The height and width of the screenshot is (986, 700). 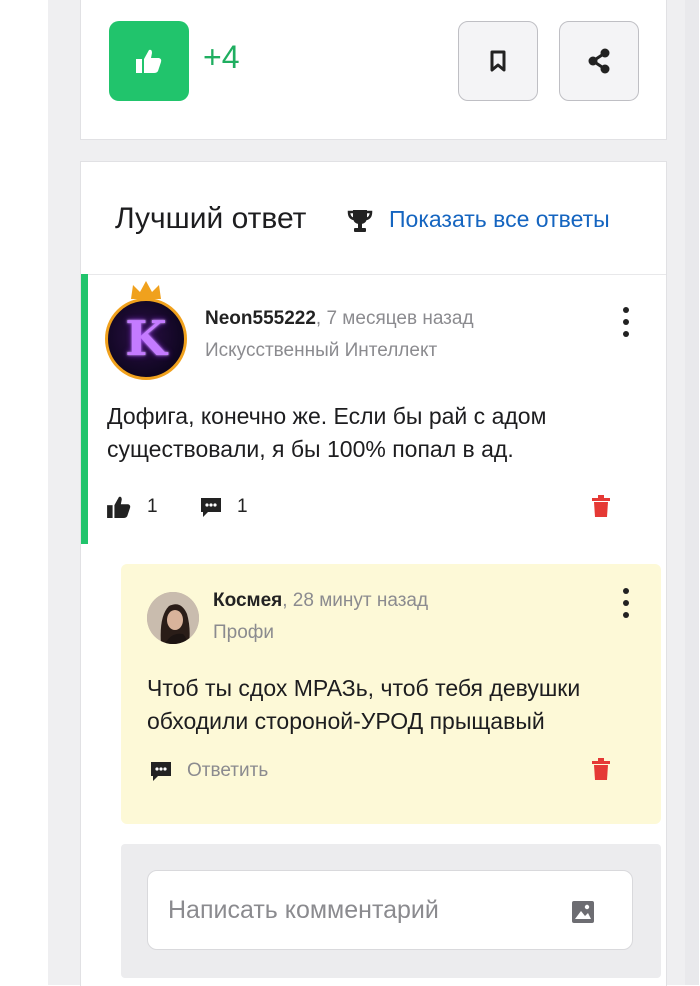 What do you see at coordinates (394, 318) in the screenshot?
I see `answer-time: , 7 месяцев назад` at bounding box center [394, 318].